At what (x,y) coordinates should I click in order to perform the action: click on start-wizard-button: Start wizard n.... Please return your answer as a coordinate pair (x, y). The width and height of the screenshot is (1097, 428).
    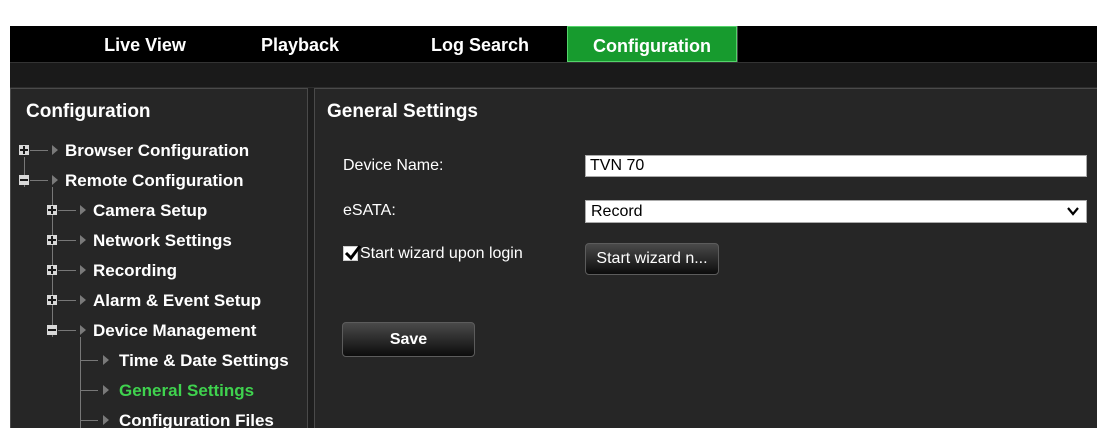
    Looking at the image, I should click on (652, 259).